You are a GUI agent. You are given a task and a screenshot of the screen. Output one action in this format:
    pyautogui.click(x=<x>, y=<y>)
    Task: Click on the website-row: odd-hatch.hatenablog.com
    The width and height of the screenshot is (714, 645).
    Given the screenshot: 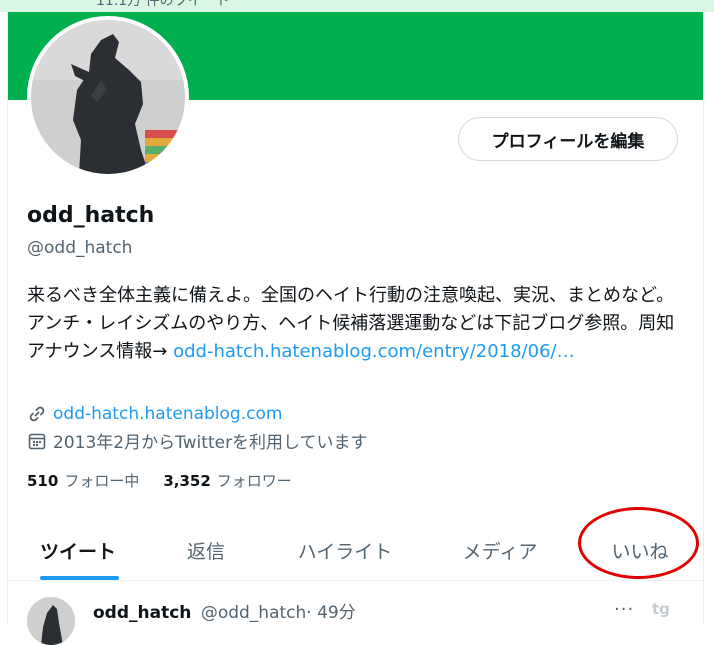 What is the action you would take?
    pyautogui.click(x=154, y=414)
    